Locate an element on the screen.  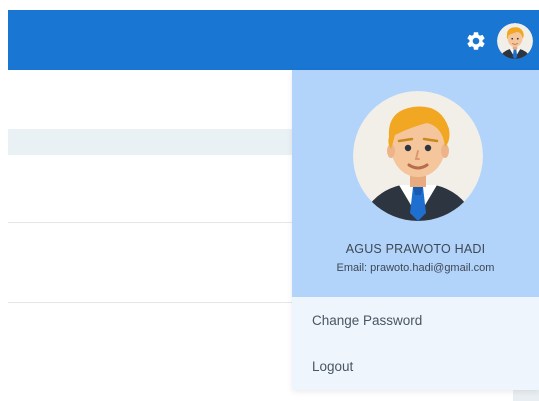
settings-button is located at coordinates (476, 41).